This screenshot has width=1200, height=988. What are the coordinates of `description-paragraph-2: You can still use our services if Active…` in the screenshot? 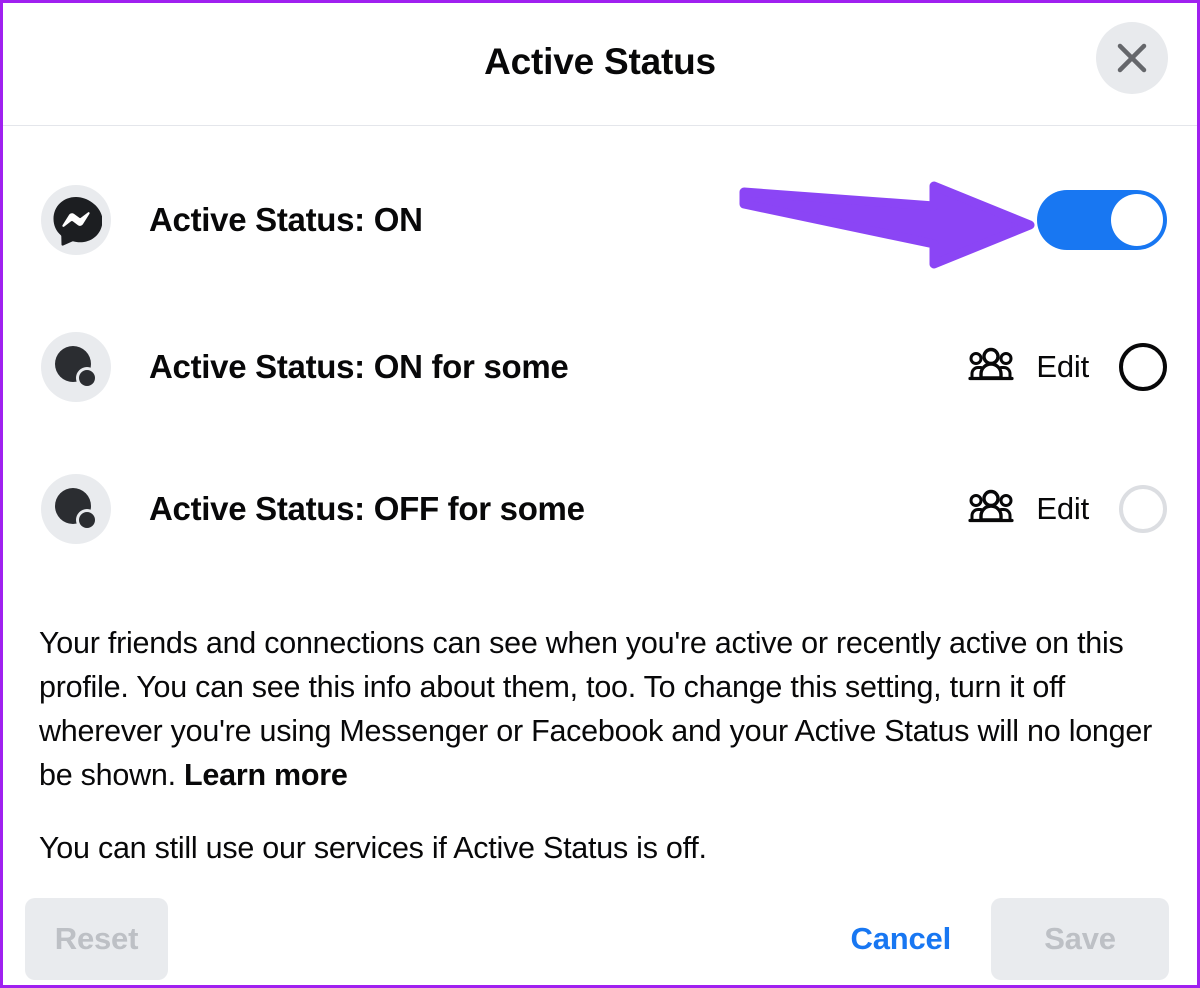 It's located at (373, 848).